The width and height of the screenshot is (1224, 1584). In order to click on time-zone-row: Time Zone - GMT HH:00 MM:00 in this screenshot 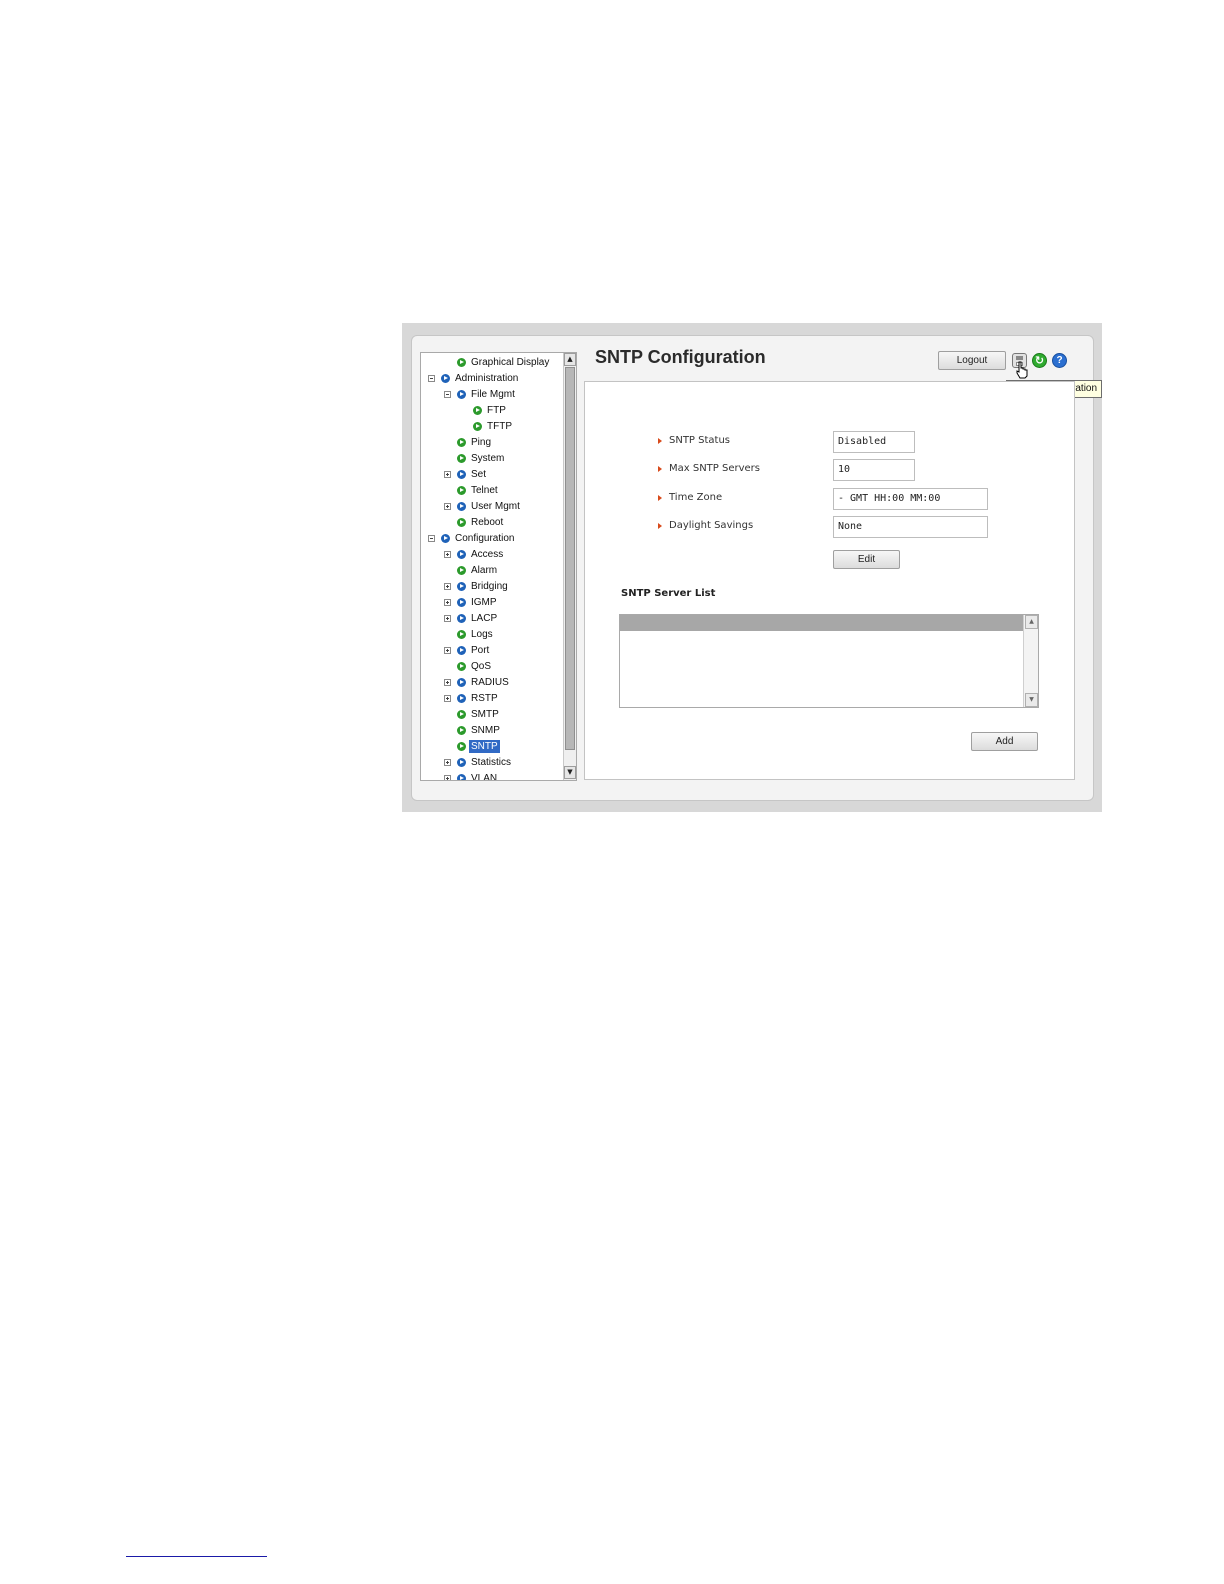, I will do `click(830, 499)`.